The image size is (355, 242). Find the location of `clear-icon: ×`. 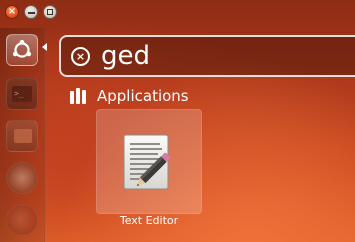

clear-icon: × is located at coordinates (80, 56).